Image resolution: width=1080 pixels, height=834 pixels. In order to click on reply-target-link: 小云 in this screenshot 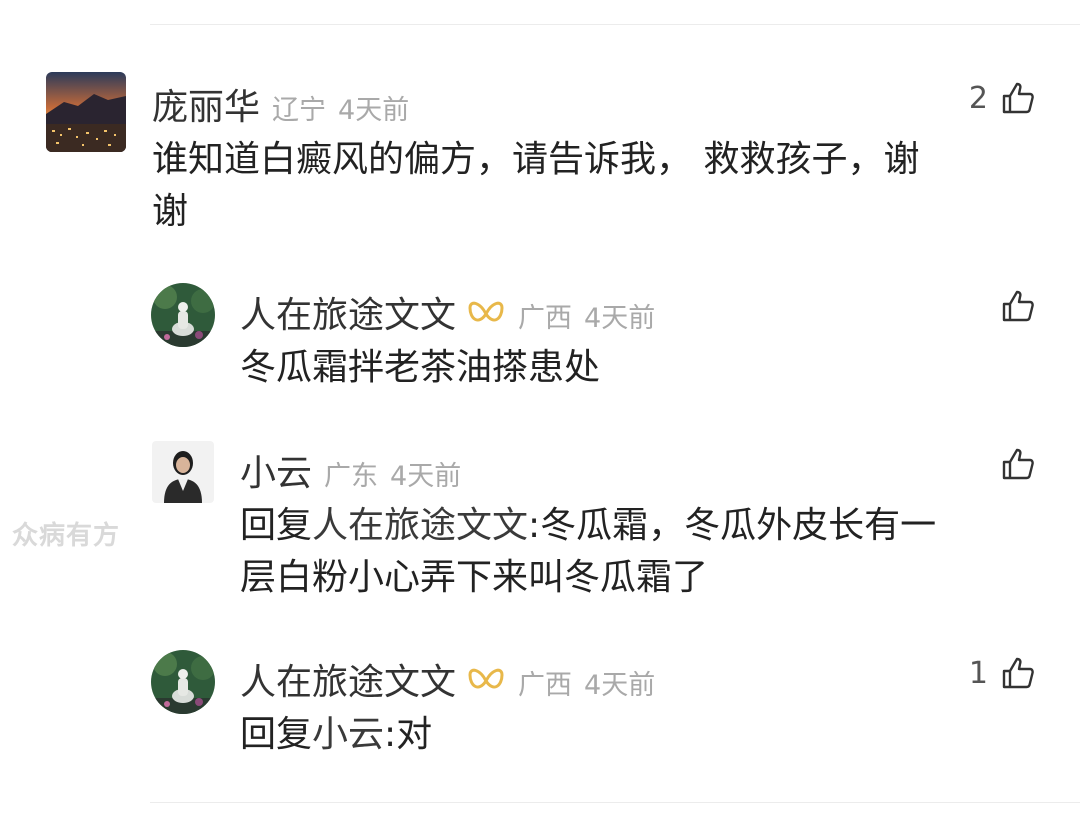, I will do `click(348, 734)`.